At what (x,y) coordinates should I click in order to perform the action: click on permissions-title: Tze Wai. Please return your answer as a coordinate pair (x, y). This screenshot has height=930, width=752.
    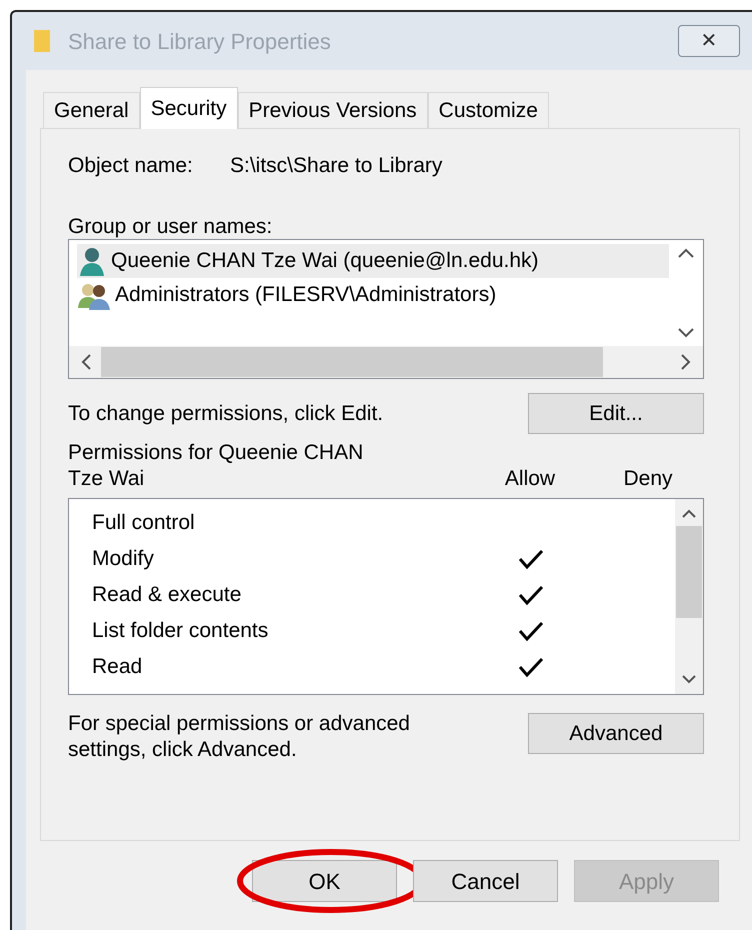
    Looking at the image, I should click on (107, 479).